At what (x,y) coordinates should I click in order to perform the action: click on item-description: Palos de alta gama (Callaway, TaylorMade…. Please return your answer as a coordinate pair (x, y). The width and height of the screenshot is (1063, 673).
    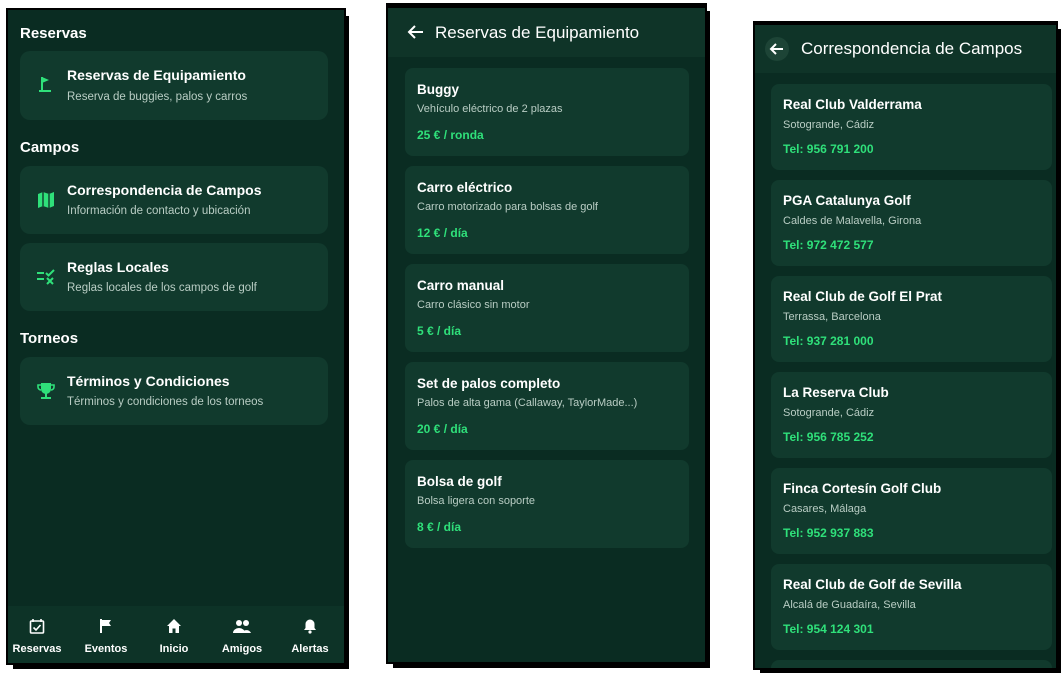
    Looking at the image, I should click on (527, 403).